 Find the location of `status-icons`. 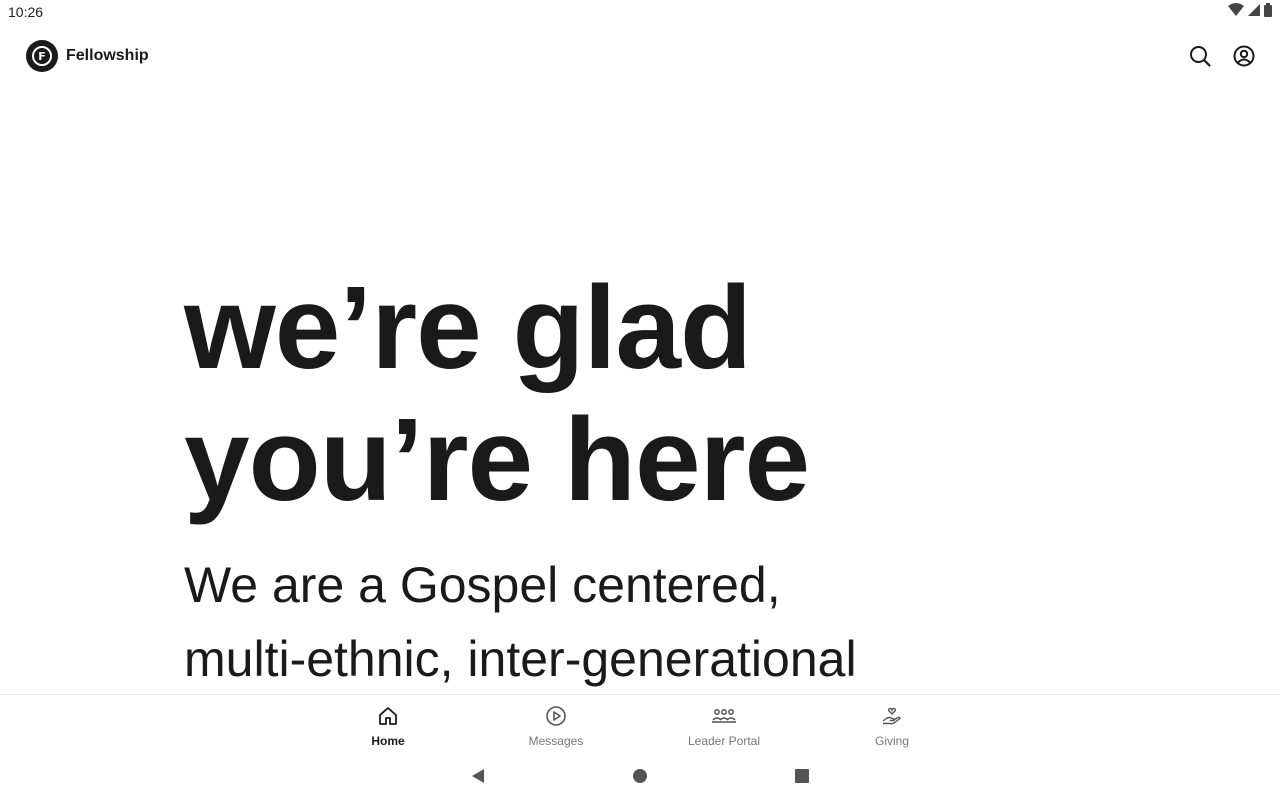

status-icons is located at coordinates (1250, 12).